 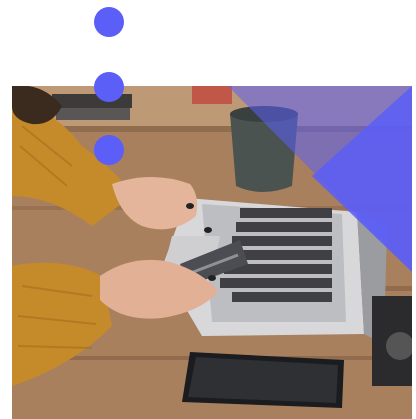 I want to click on smartphone, so click(x=263, y=380).